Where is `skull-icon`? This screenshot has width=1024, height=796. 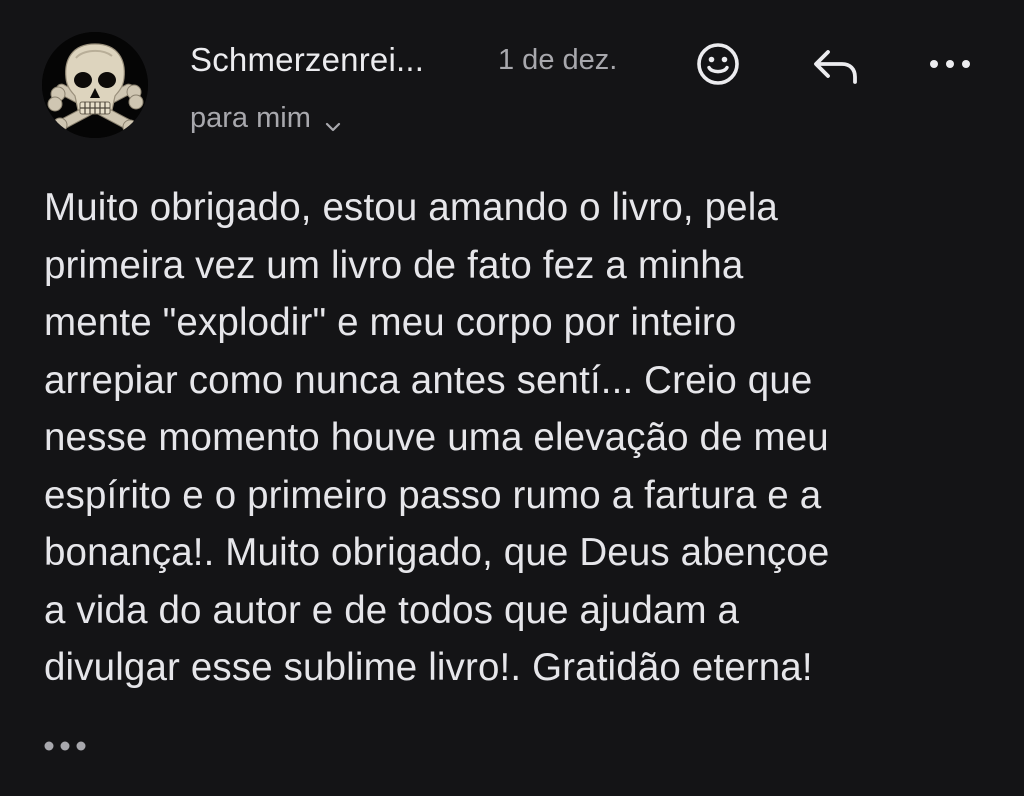 skull-icon is located at coordinates (95, 85).